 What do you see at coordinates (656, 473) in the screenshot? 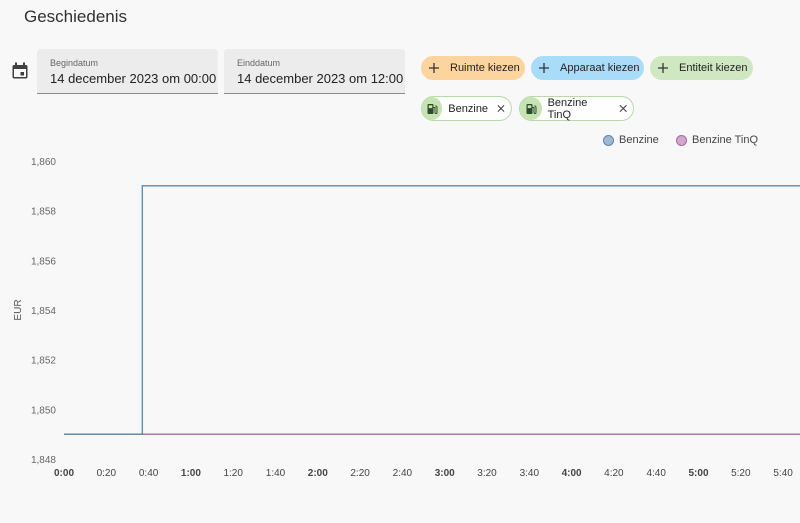
I see `x-tick-label: 4:40` at bounding box center [656, 473].